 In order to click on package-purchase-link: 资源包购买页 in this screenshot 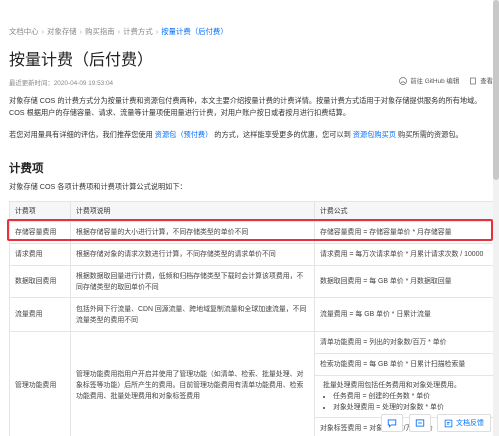, I will do `click(374, 134)`.